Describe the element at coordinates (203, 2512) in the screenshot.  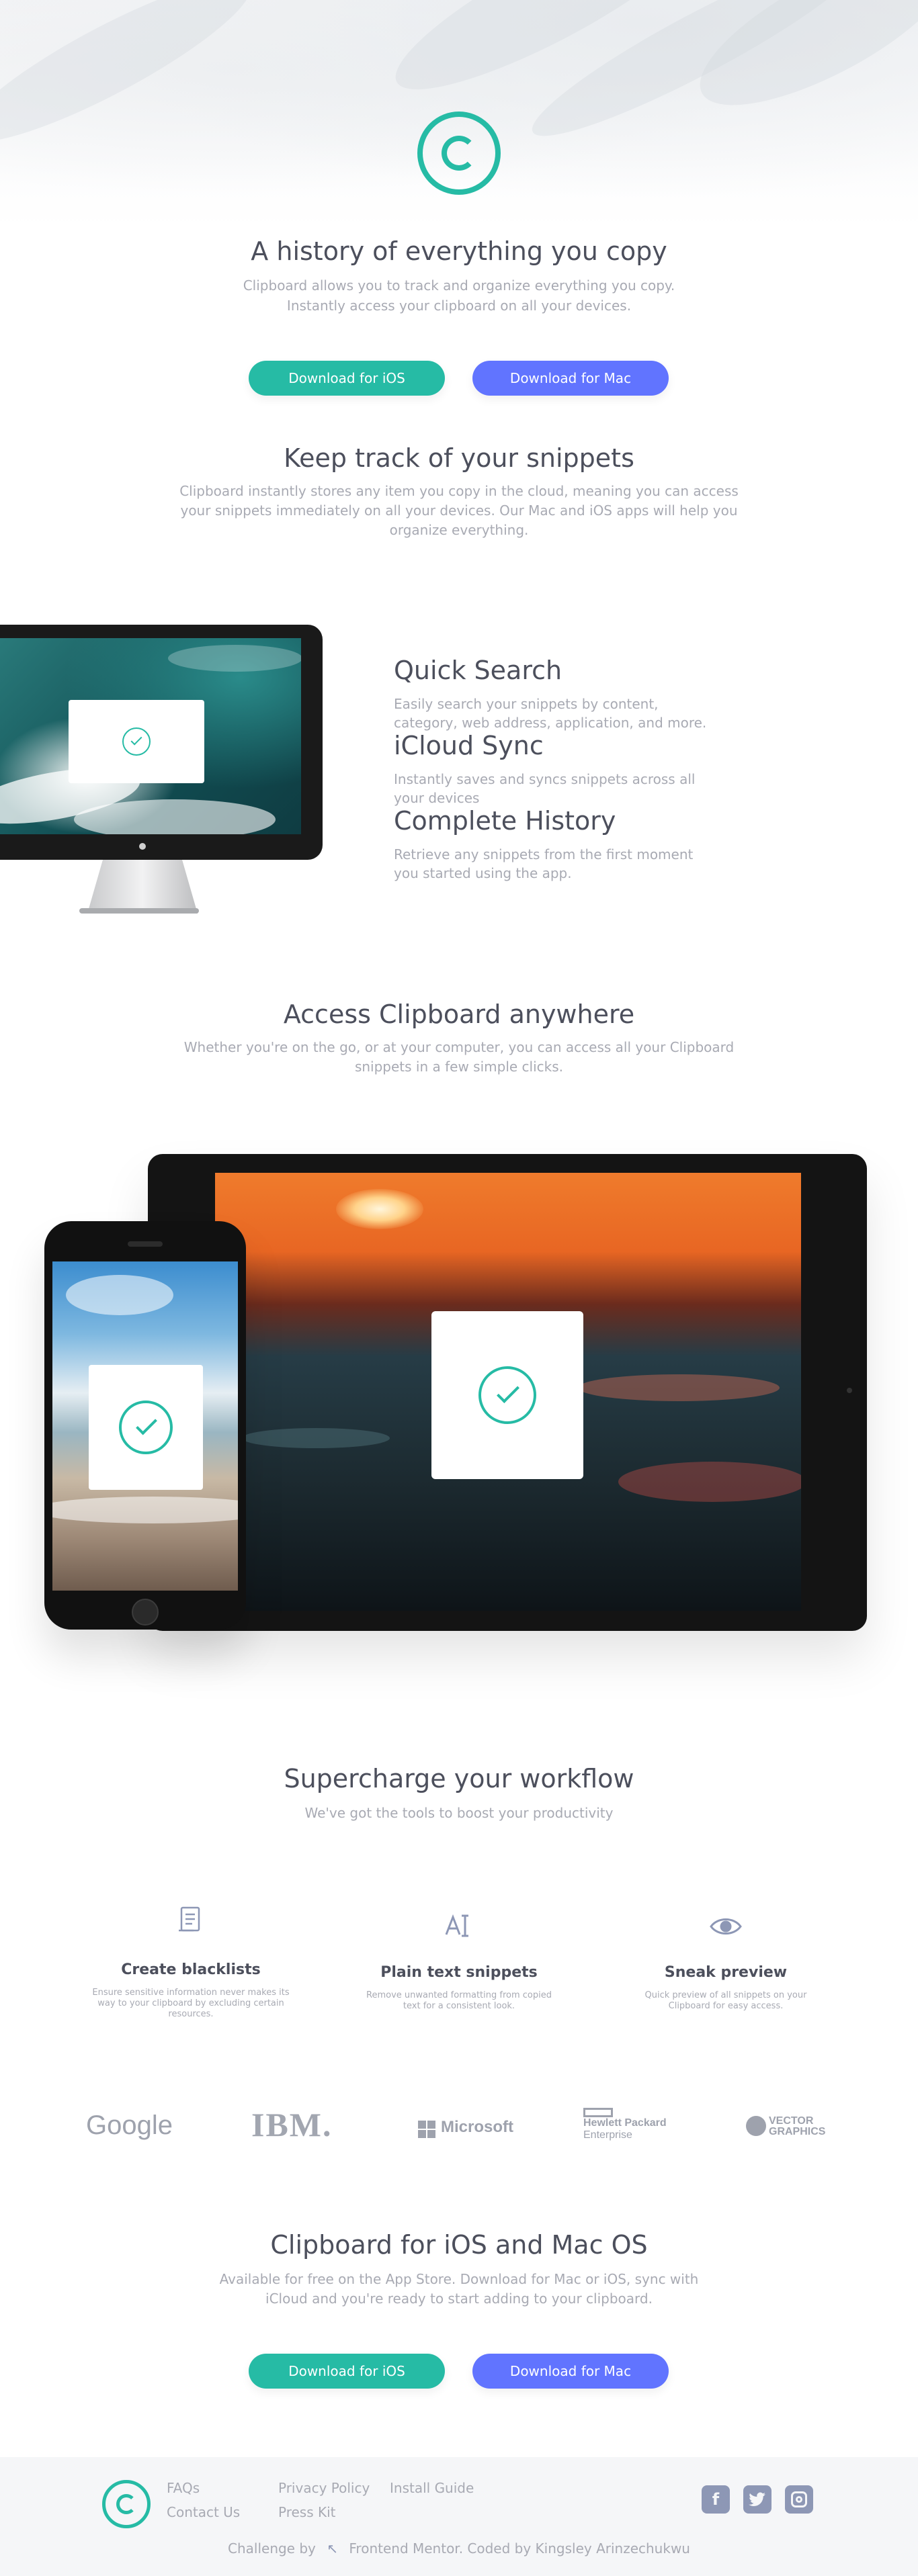
I see `footer-link-contact: Contact Us` at that location.